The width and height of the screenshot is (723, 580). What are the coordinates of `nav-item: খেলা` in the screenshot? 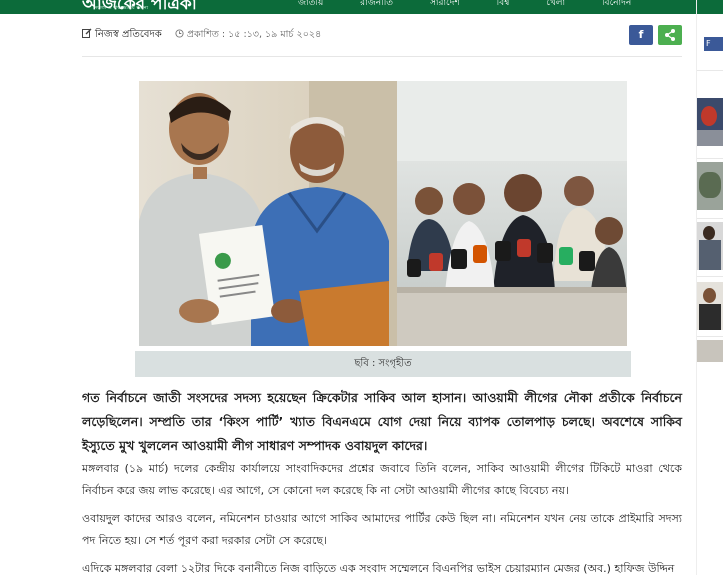 It's located at (555, 4).